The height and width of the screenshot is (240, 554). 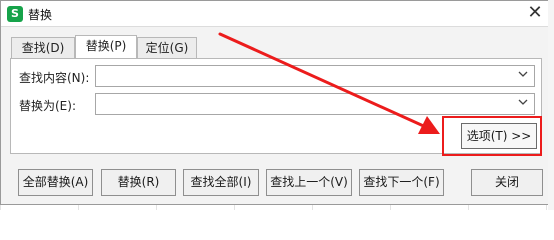 I want to click on dialog-title: 替换, so click(x=40, y=15).